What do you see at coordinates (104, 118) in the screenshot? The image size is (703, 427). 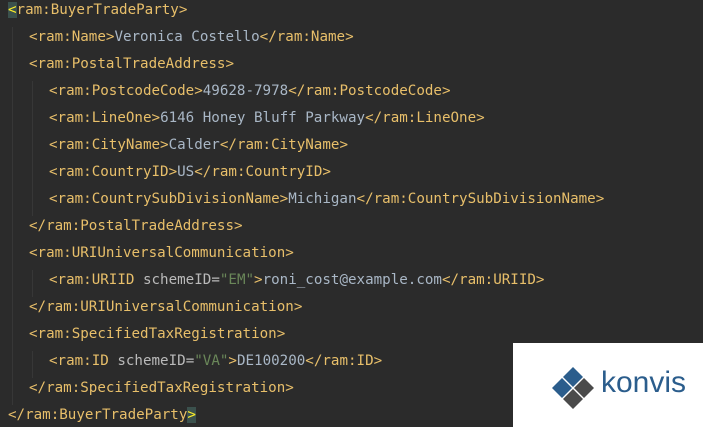 I see `opening-tag-name: ram:LineOne` at bounding box center [104, 118].